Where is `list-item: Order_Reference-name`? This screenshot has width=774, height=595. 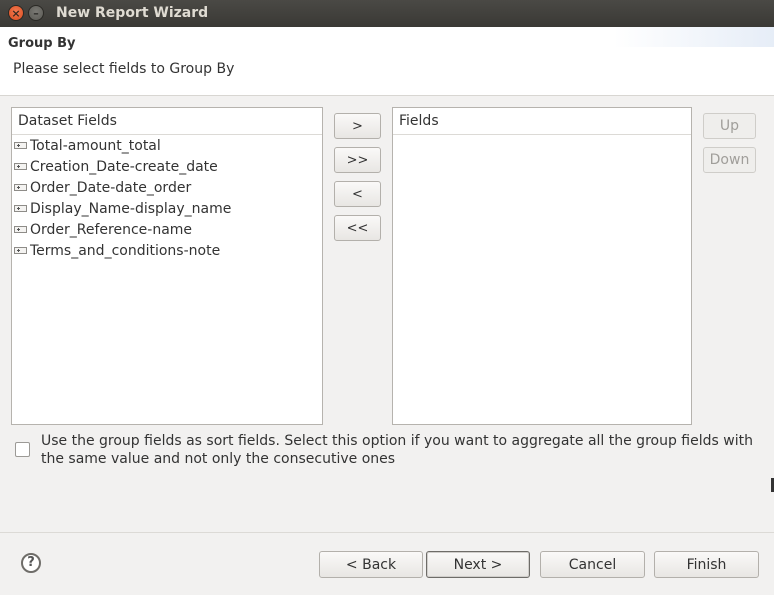 list-item: Order_Reference-name is located at coordinates (103, 230).